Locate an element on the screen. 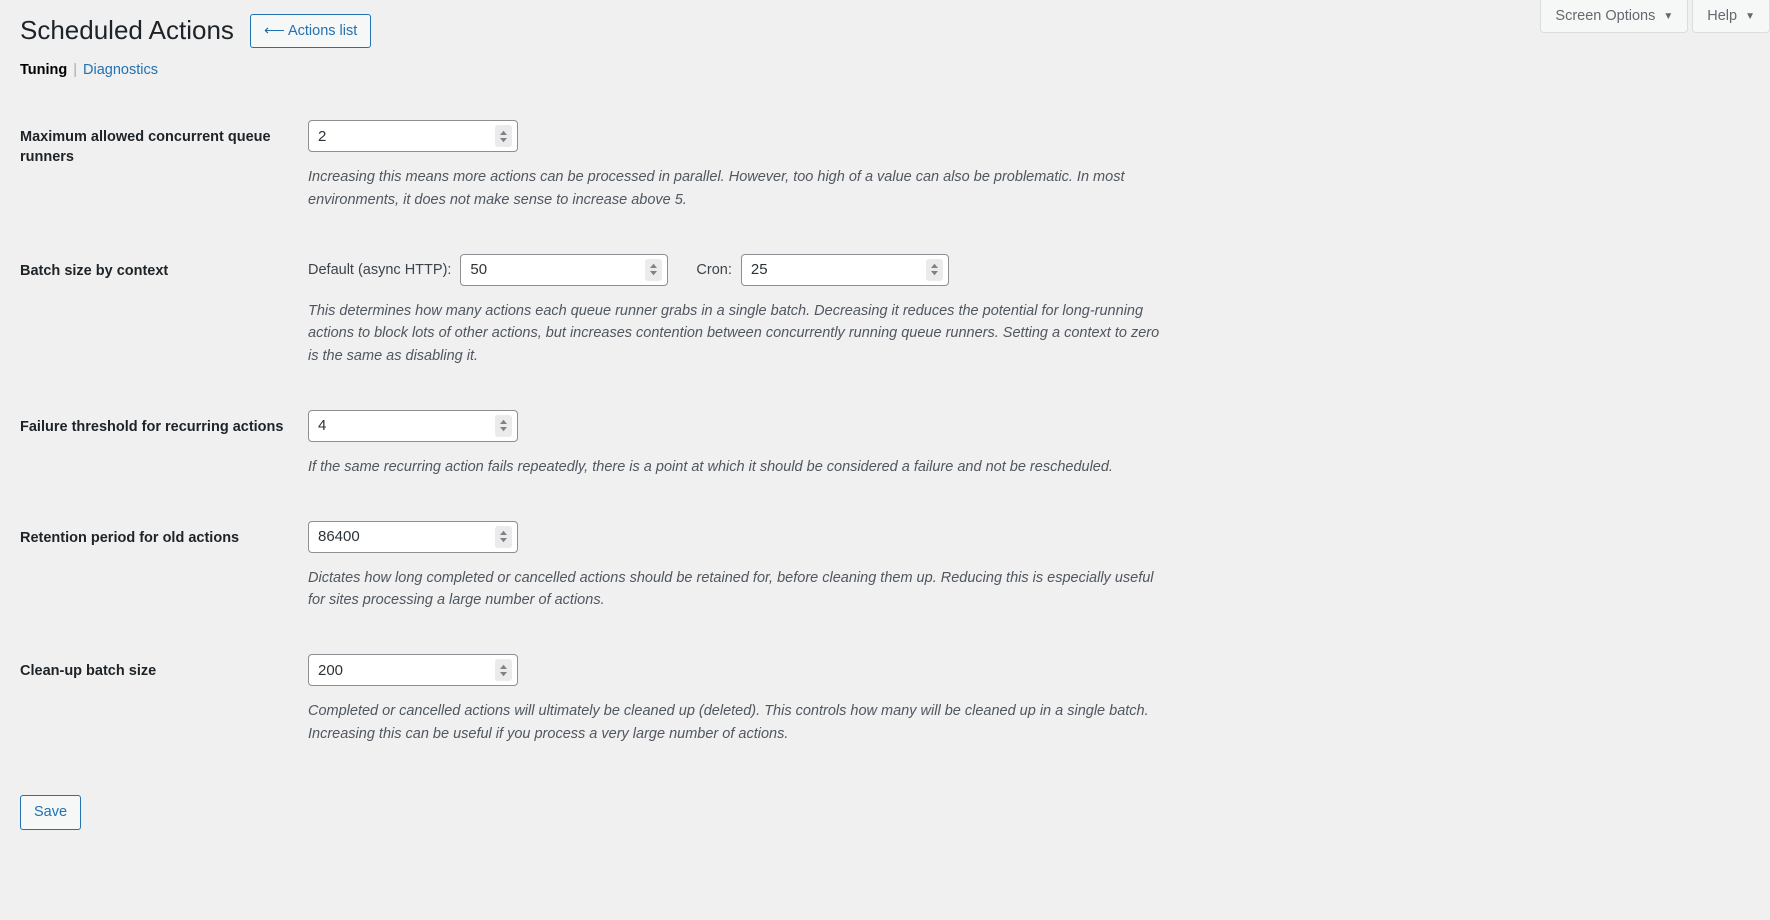 The width and height of the screenshot is (1770, 920). batch-size-cron-label: Cron: is located at coordinates (714, 269).